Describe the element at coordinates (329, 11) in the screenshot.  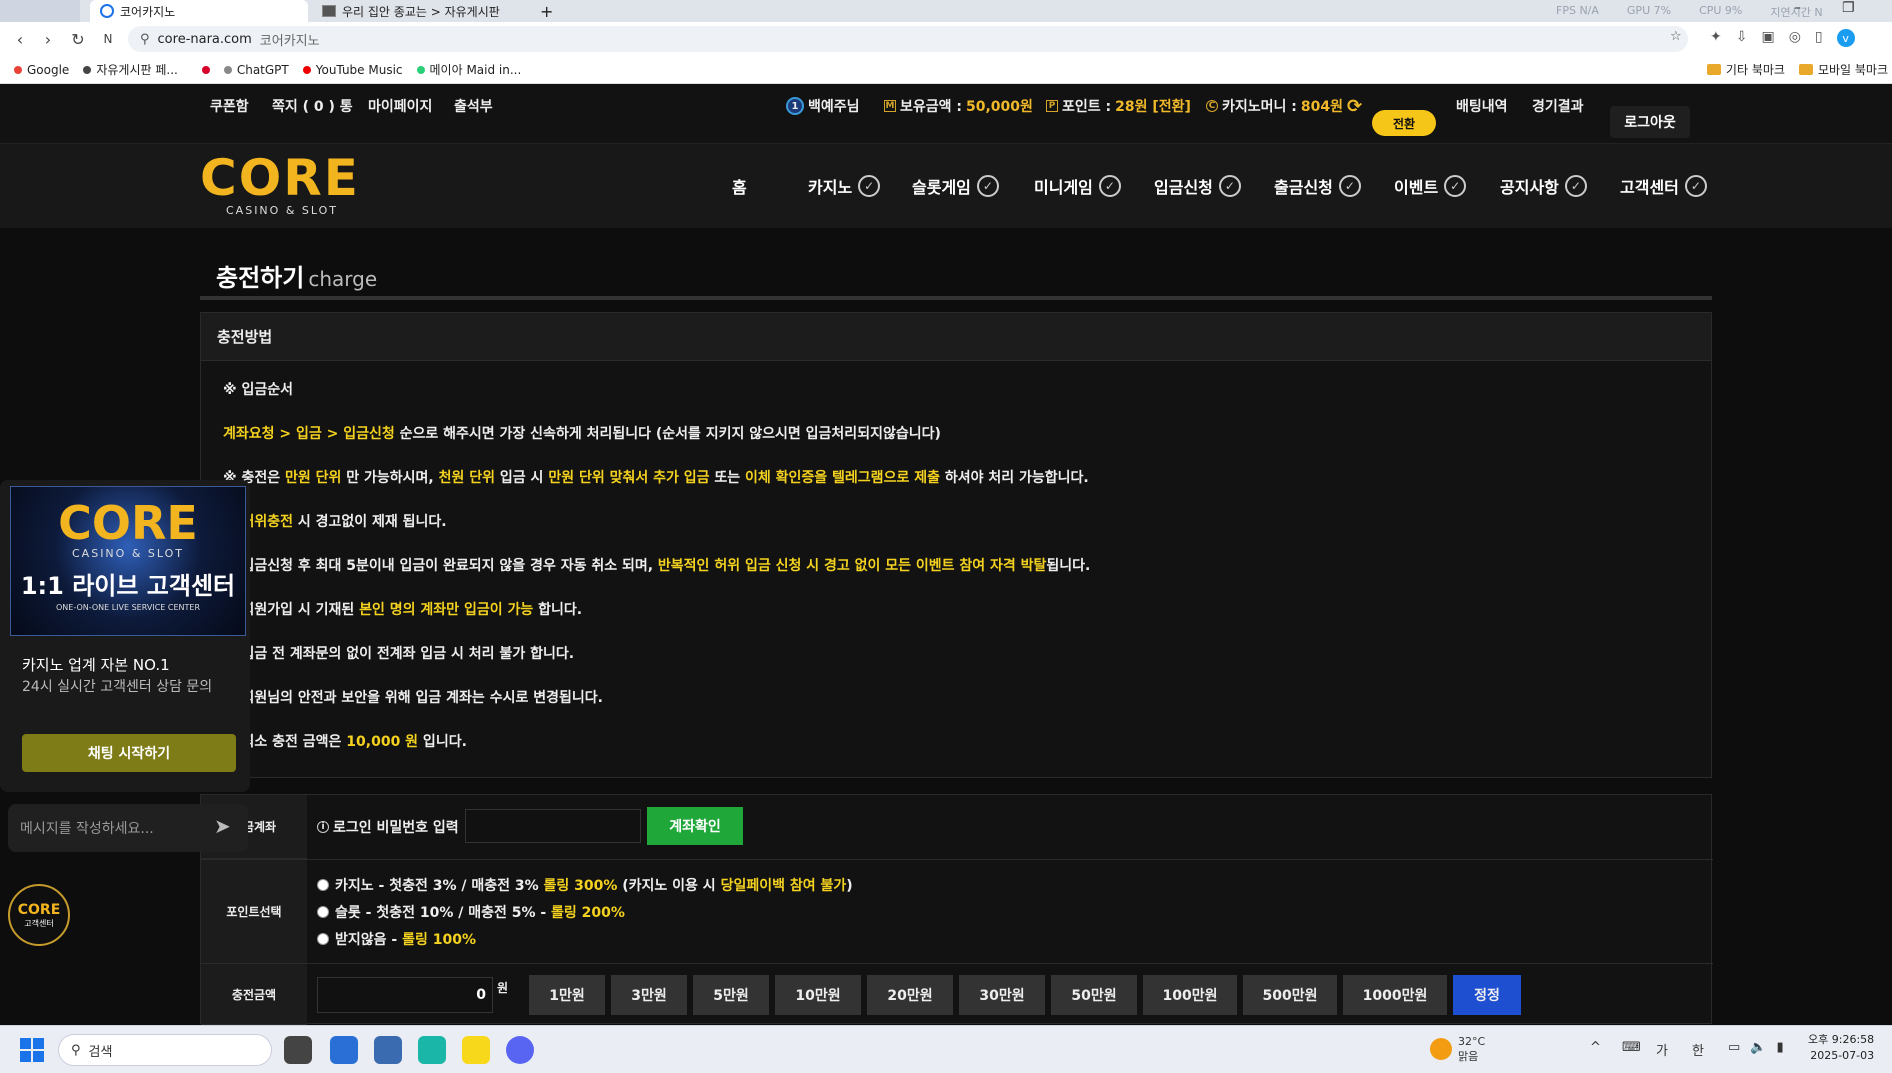
I see `page-icon` at that location.